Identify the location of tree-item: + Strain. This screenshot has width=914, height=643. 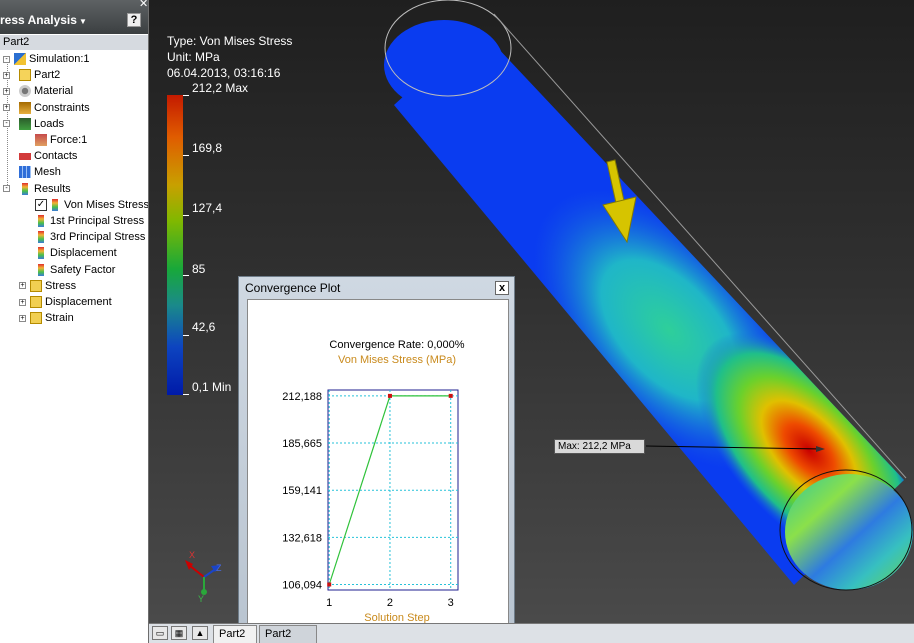
(46, 318).